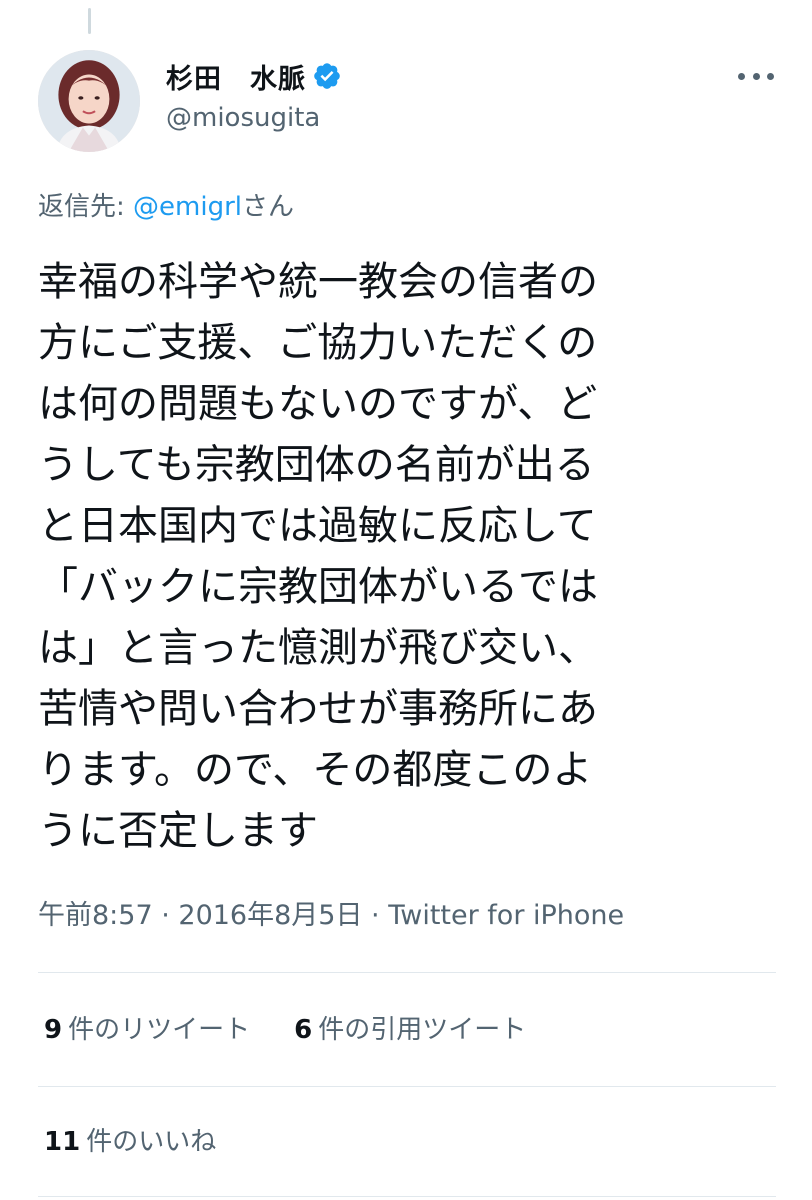 Image resolution: width=812 pixels, height=1200 pixels. What do you see at coordinates (95, 915) in the screenshot?
I see `tweet-time: 午前8:57` at bounding box center [95, 915].